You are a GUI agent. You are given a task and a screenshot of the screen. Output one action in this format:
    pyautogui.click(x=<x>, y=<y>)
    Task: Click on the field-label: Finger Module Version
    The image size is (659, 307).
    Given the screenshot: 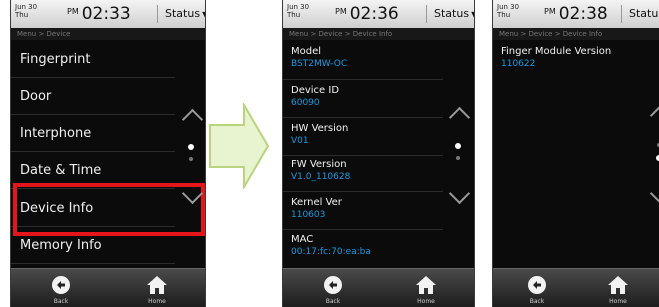 What is the action you would take?
    pyautogui.click(x=556, y=51)
    